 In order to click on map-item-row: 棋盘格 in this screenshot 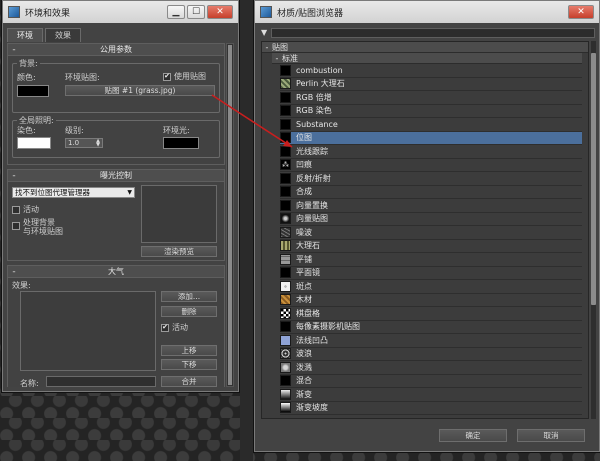, I will do `click(431, 314)`.